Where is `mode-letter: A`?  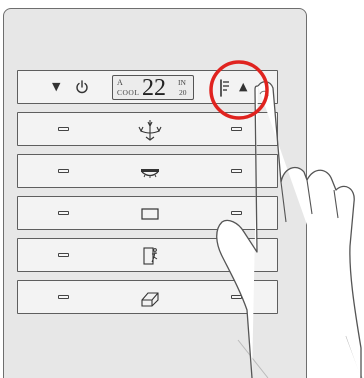
mode-letter: A is located at coordinates (120, 82).